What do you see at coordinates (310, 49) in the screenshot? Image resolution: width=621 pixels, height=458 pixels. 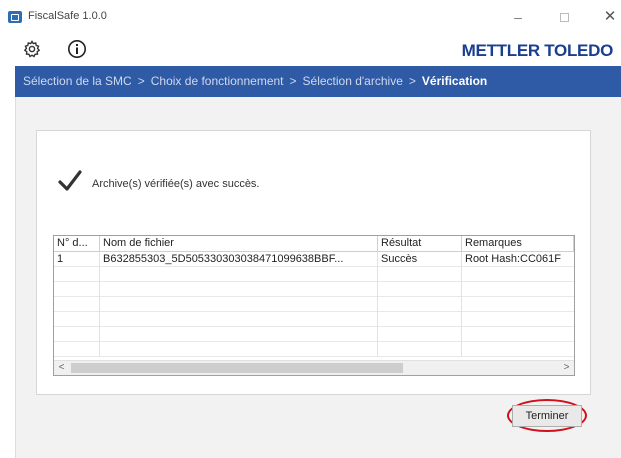 I see `toolbar: METTLER TOLEDO` at bounding box center [310, 49].